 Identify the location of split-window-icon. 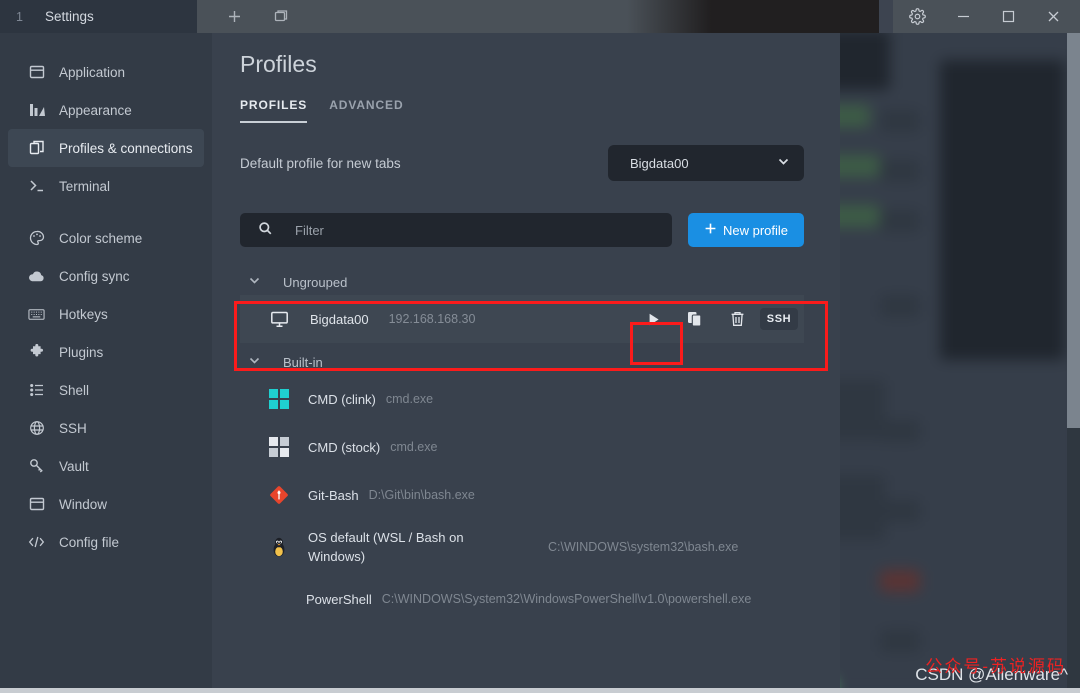
(281, 16).